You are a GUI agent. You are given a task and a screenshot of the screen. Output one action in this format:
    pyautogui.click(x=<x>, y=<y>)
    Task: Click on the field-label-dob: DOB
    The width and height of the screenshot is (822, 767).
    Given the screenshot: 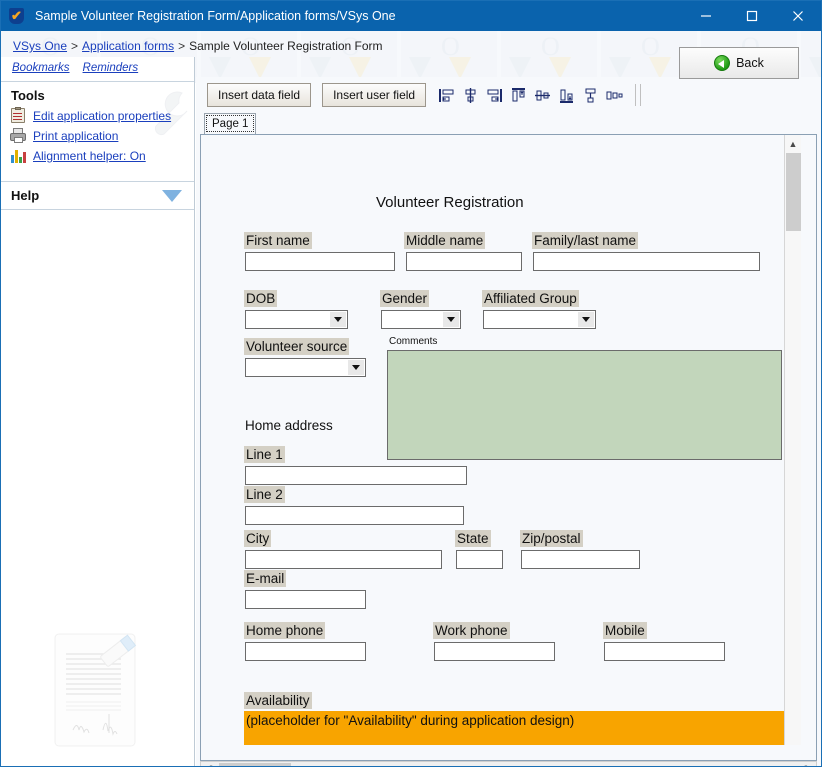 What is the action you would take?
    pyautogui.click(x=261, y=298)
    